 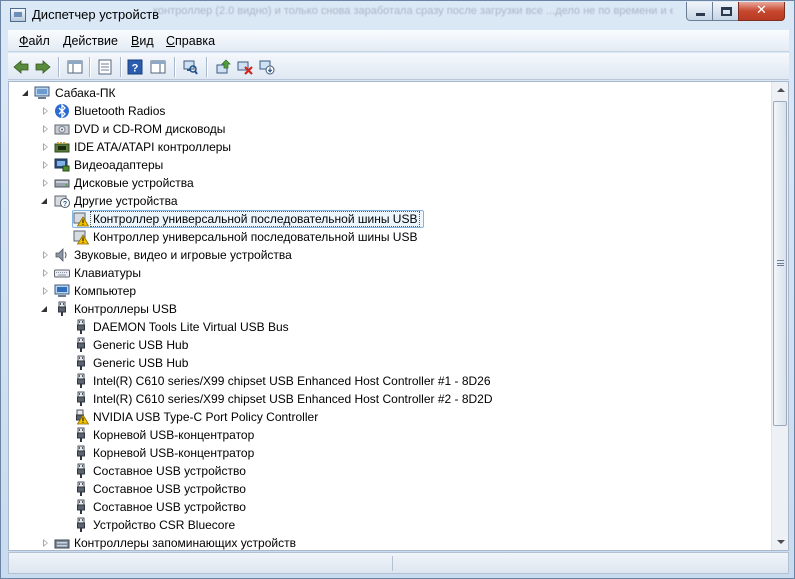 What do you see at coordinates (206, 417) in the screenshot?
I see `tree-item-label: NVIDIA USB Type-C Port Policy Controller` at bounding box center [206, 417].